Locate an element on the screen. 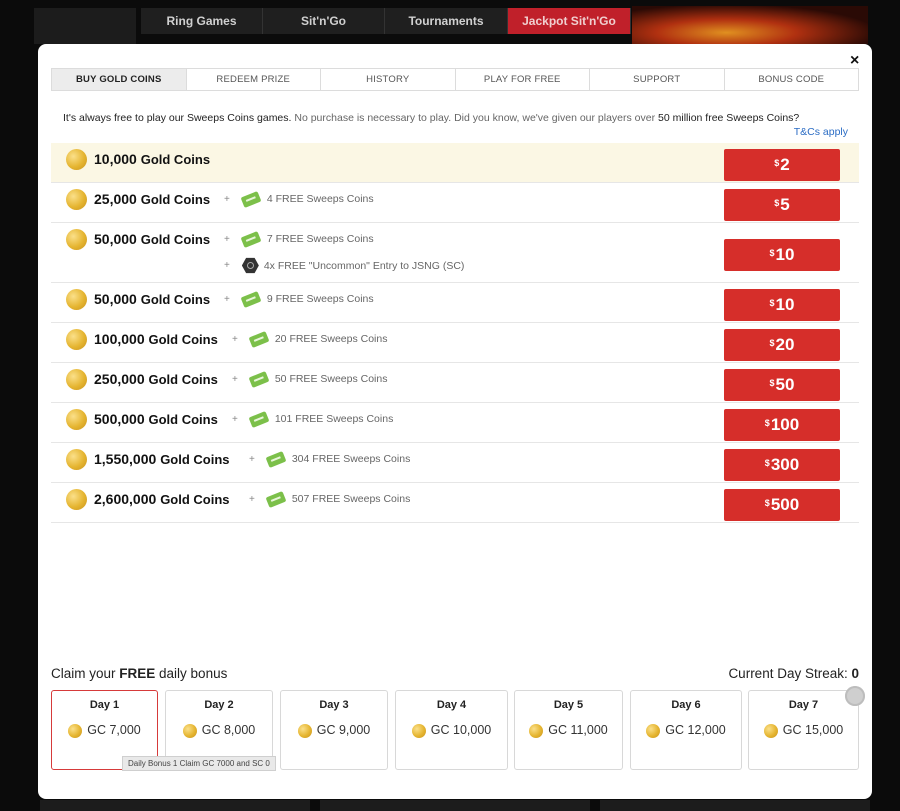 The height and width of the screenshot is (811, 900). price-value: 2 is located at coordinates (785, 164).